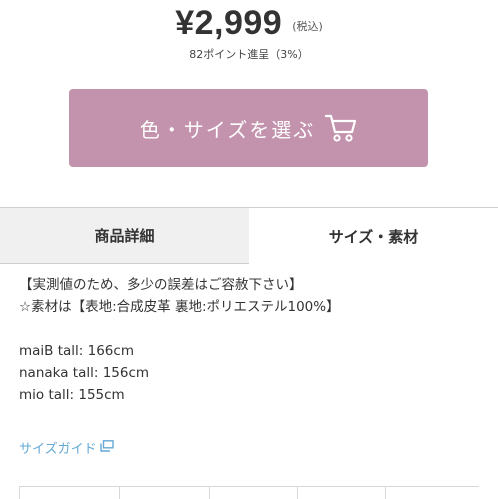  I want to click on tab-label: 商品詳細, so click(124, 236).